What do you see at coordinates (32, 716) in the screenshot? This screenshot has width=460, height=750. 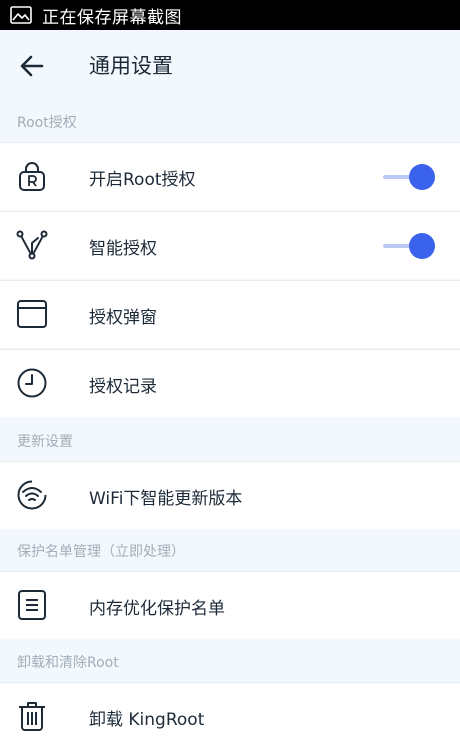 I see `trash-icon` at bounding box center [32, 716].